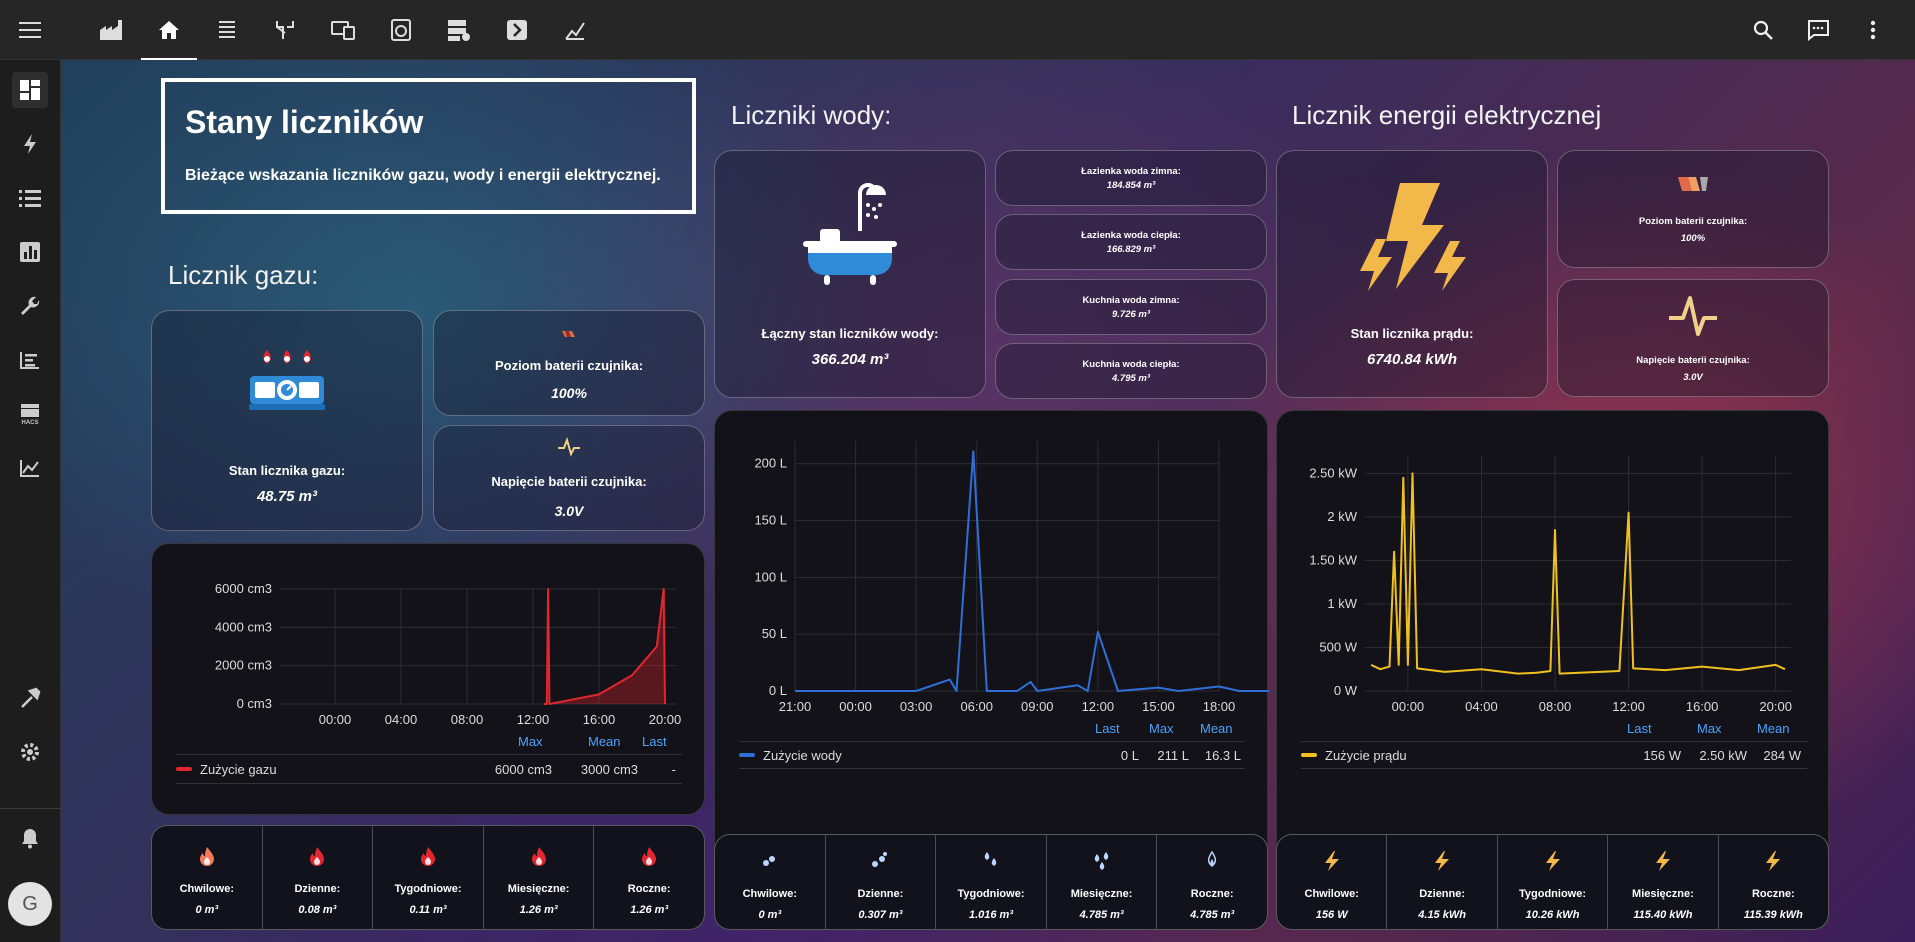  What do you see at coordinates (459, 30) in the screenshot?
I see `server-icon` at bounding box center [459, 30].